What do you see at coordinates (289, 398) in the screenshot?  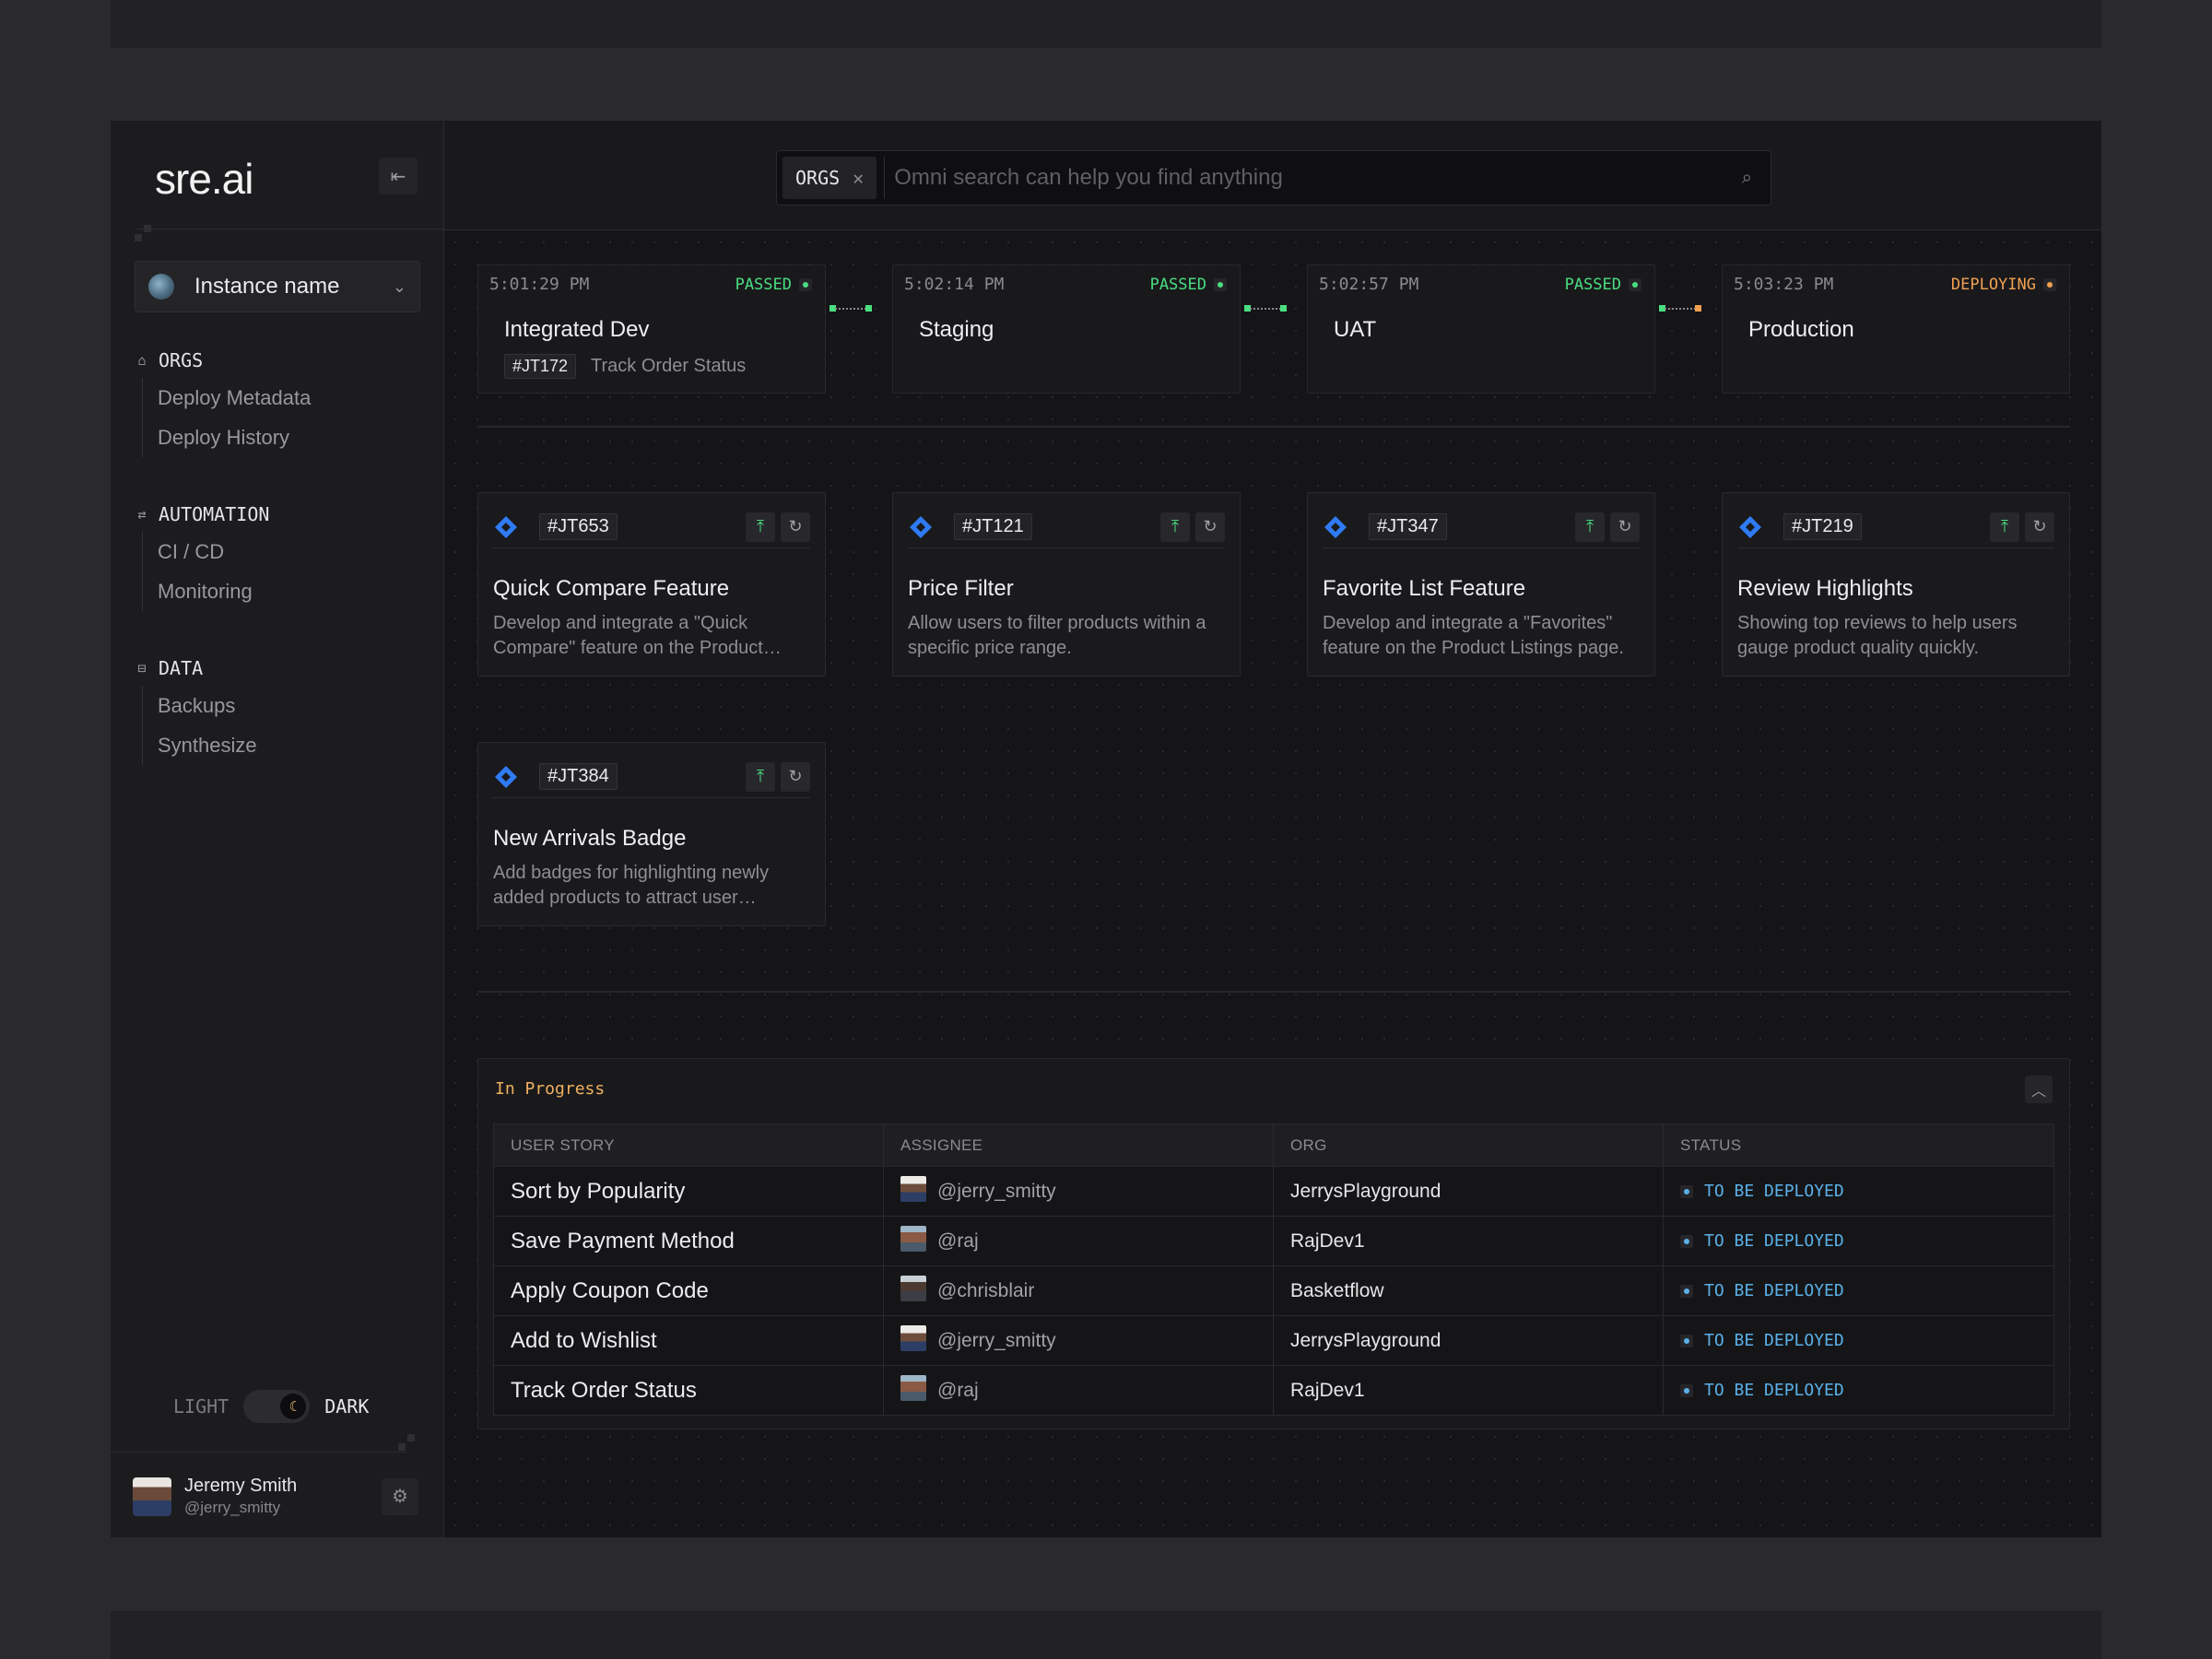 I see `sidebar-item-deploy-metadata: Deploy Metadata` at bounding box center [289, 398].